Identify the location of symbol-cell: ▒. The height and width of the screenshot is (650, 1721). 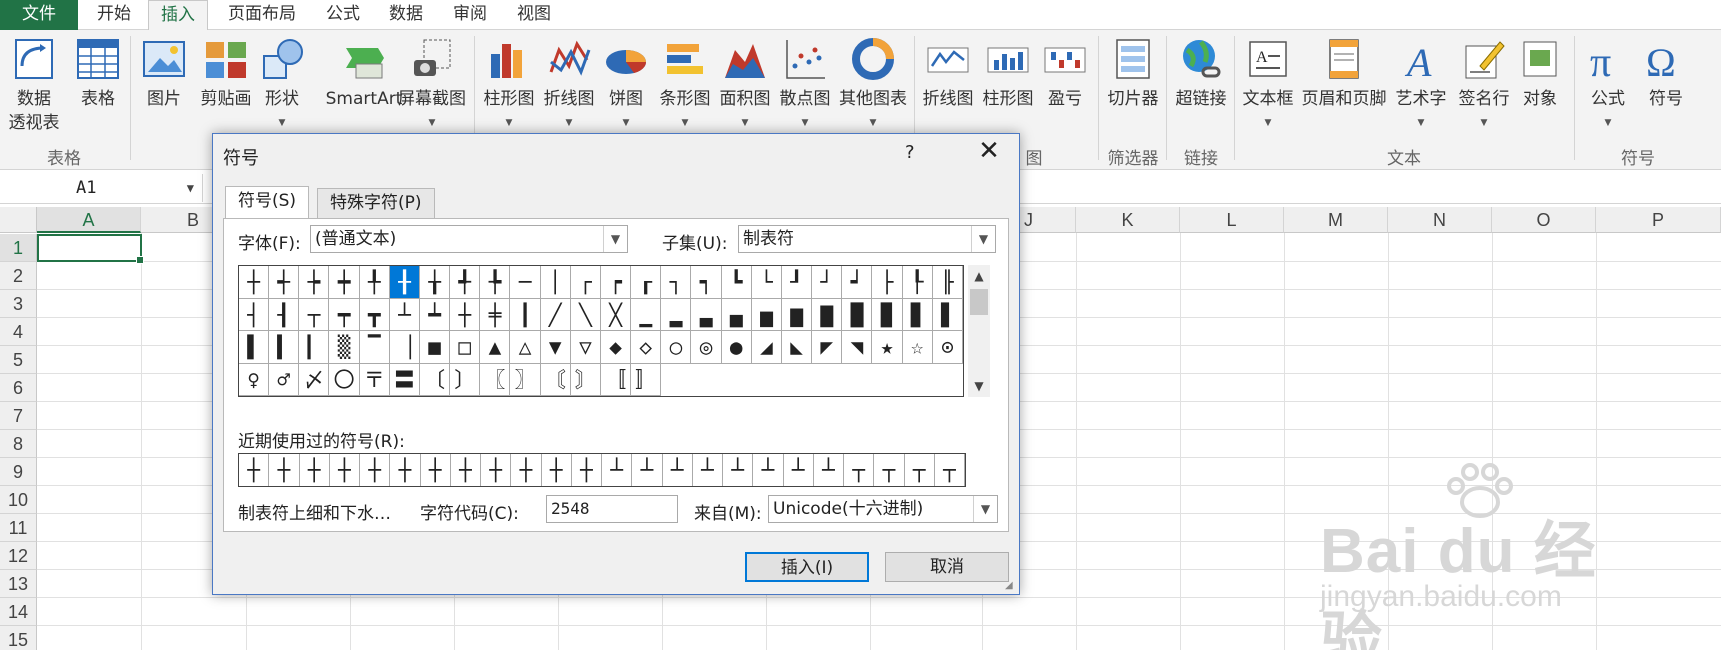
(344, 347).